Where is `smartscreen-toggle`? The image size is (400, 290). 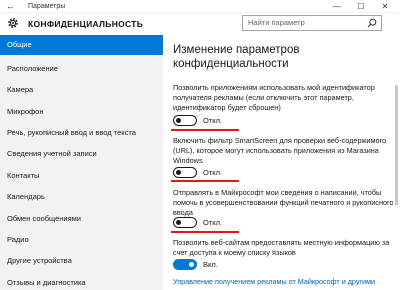
smartscreen-toggle is located at coordinates (185, 172).